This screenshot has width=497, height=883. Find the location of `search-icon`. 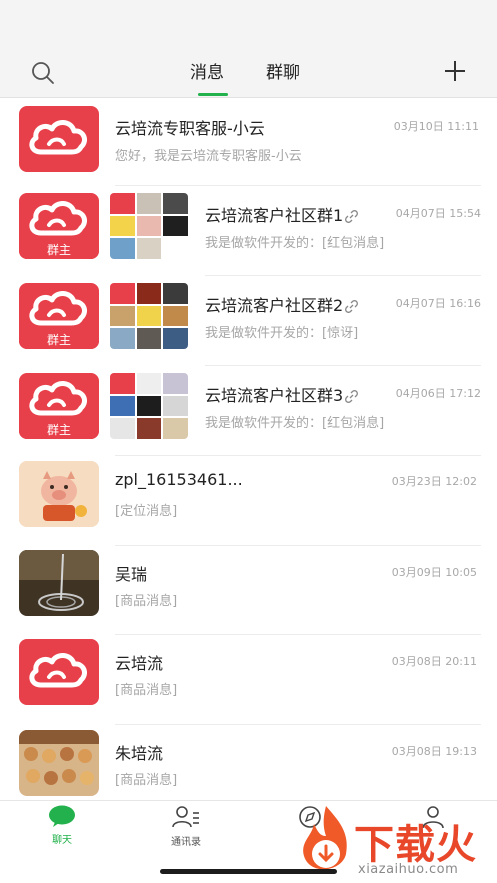

search-icon is located at coordinates (43, 73).